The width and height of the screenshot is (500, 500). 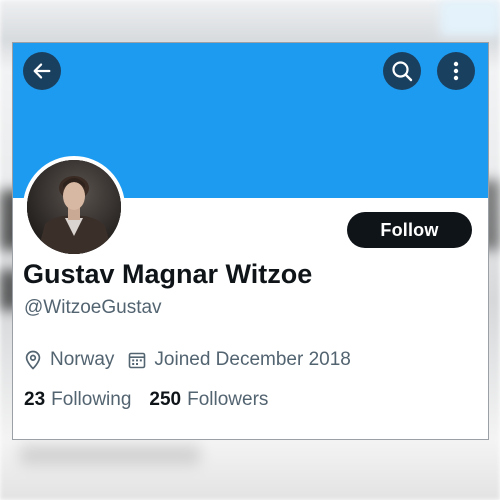 I want to click on location-text: Norway, so click(x=82, y=359).